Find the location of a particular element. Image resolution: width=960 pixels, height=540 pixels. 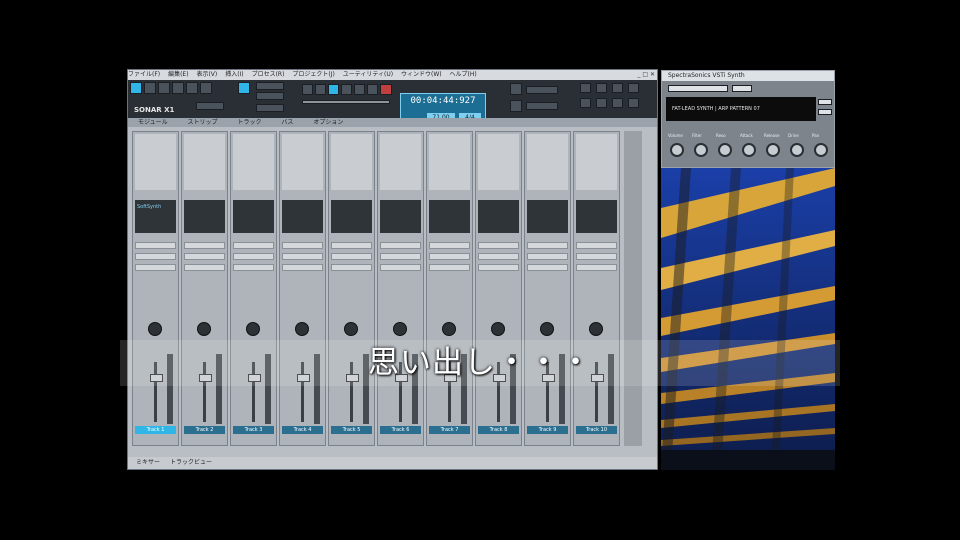

menu-utility: ユーティリティ(U) is located at coordinates (368, 74).